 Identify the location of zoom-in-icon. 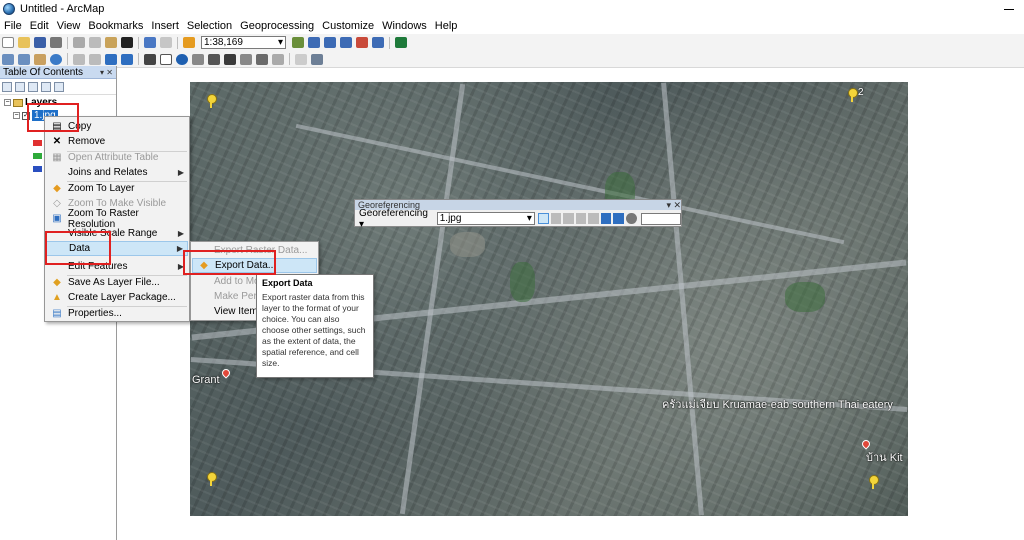
(8, 59).